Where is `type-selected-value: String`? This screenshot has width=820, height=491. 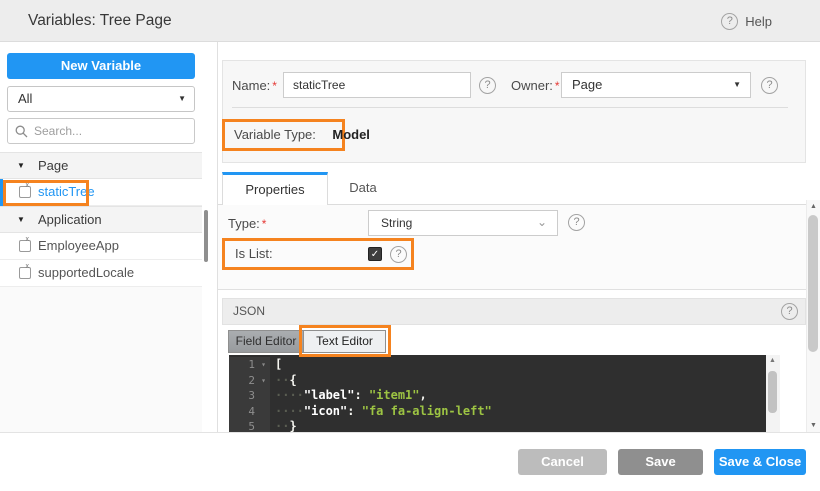 type-selected-value: String is located at coordinates (397, 223).